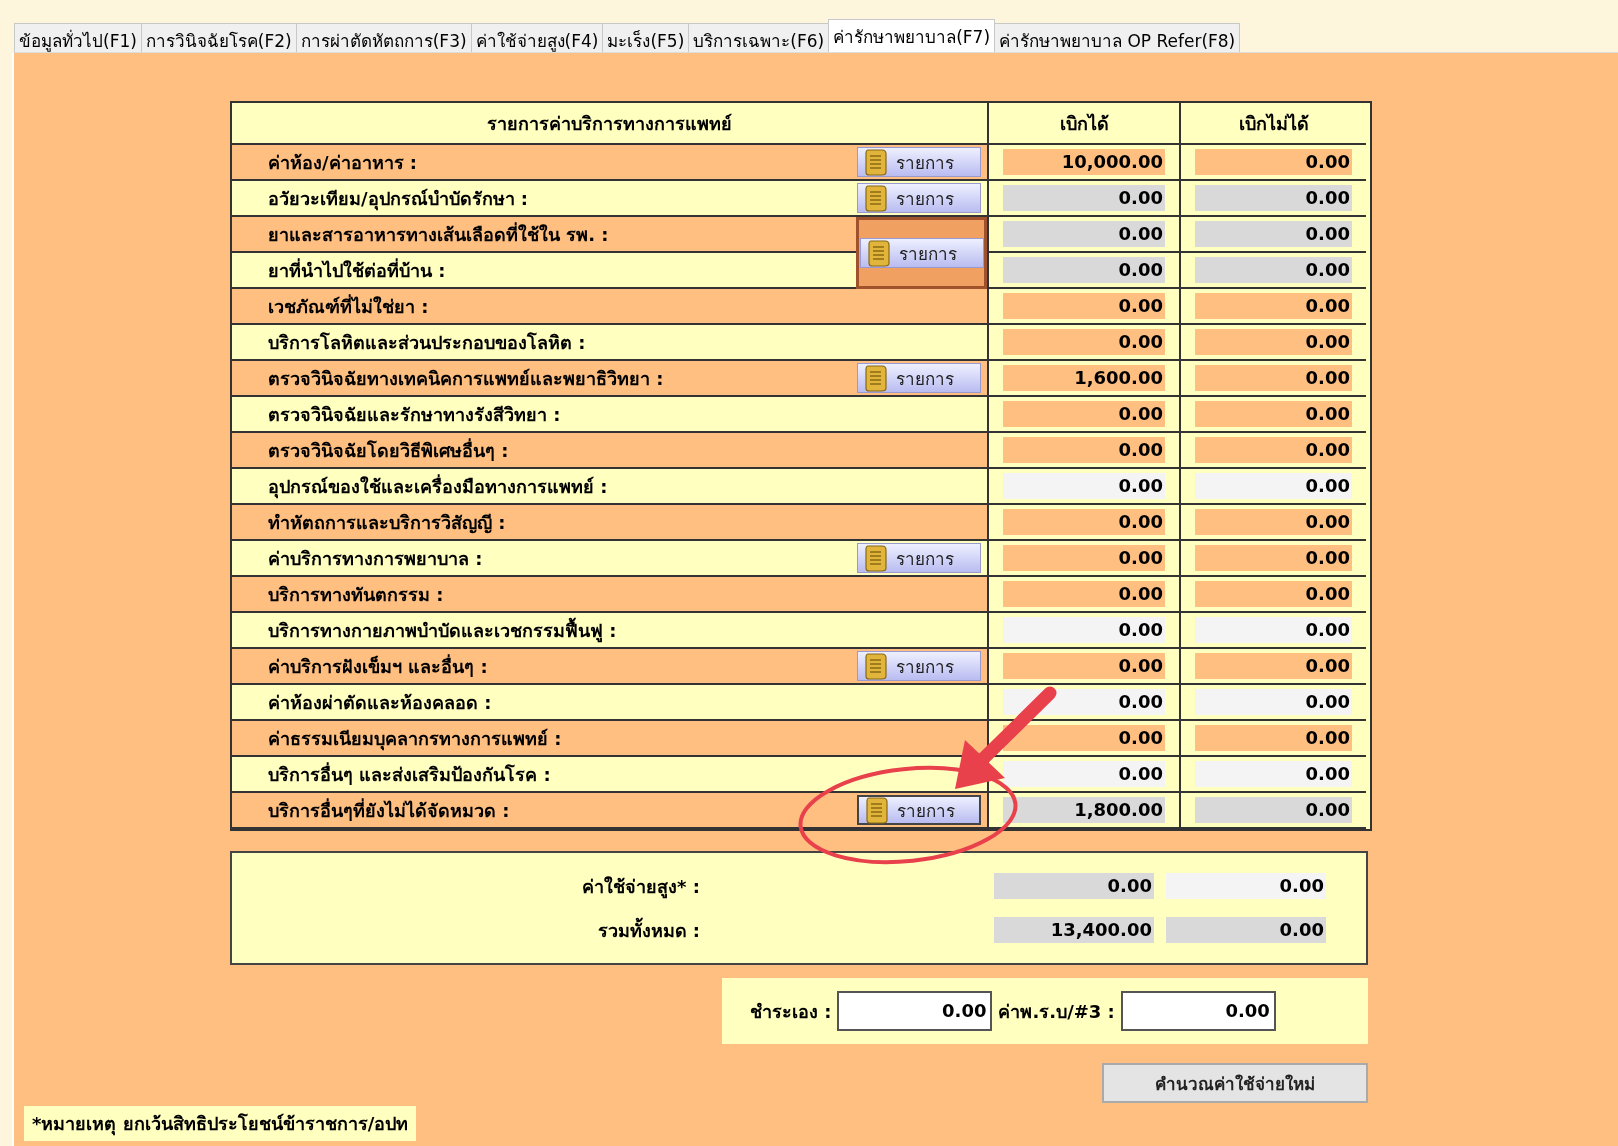 This screenshot has height=1146, width=1618. Describe the element at coordinates (1084, 378) in the screenshot. I see `amount-field: 1,600.00` at that location.